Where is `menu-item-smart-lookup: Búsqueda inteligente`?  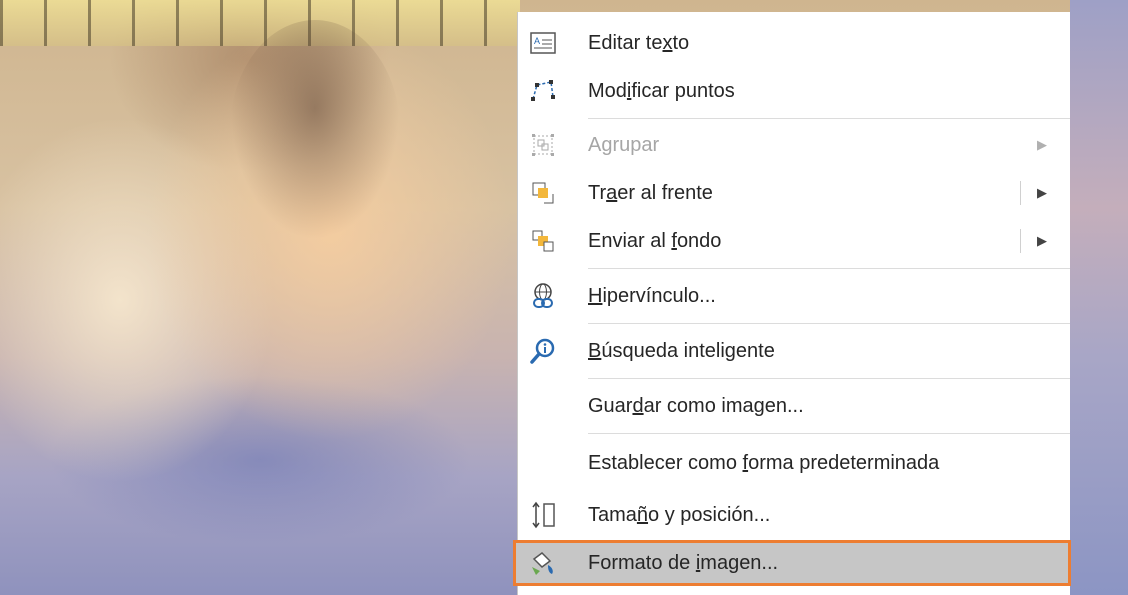
menu-item-smart-lookup: Búsqueda inteligente is located at coordinates (794, 351).